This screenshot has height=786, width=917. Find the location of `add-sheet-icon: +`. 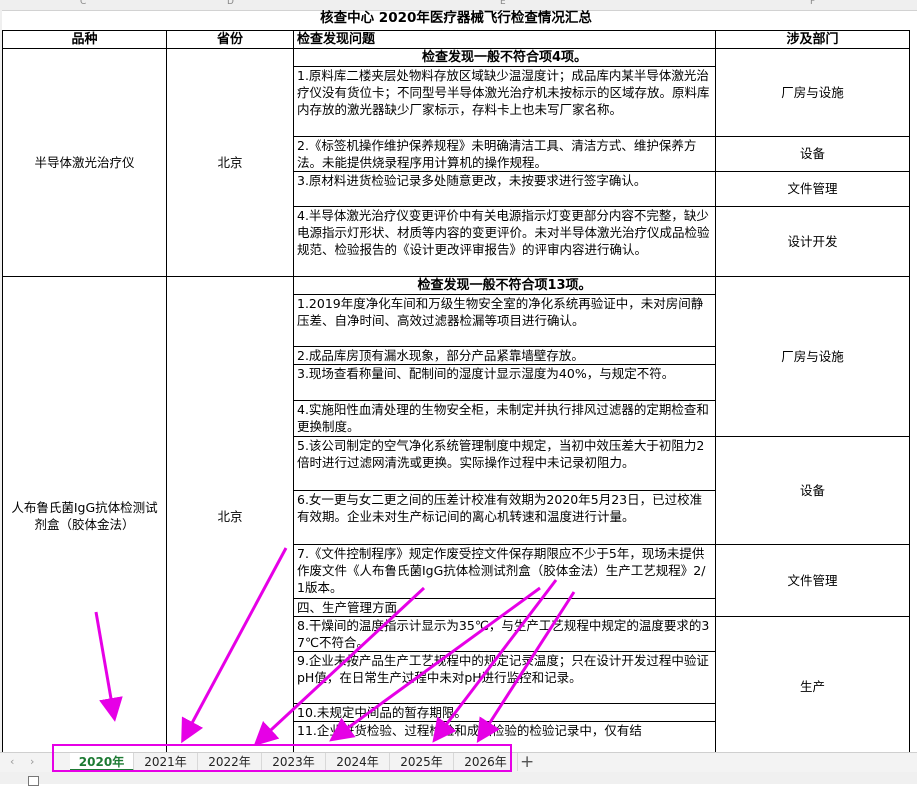

add-sheet-icon: + is located at coordinates (527, 762).